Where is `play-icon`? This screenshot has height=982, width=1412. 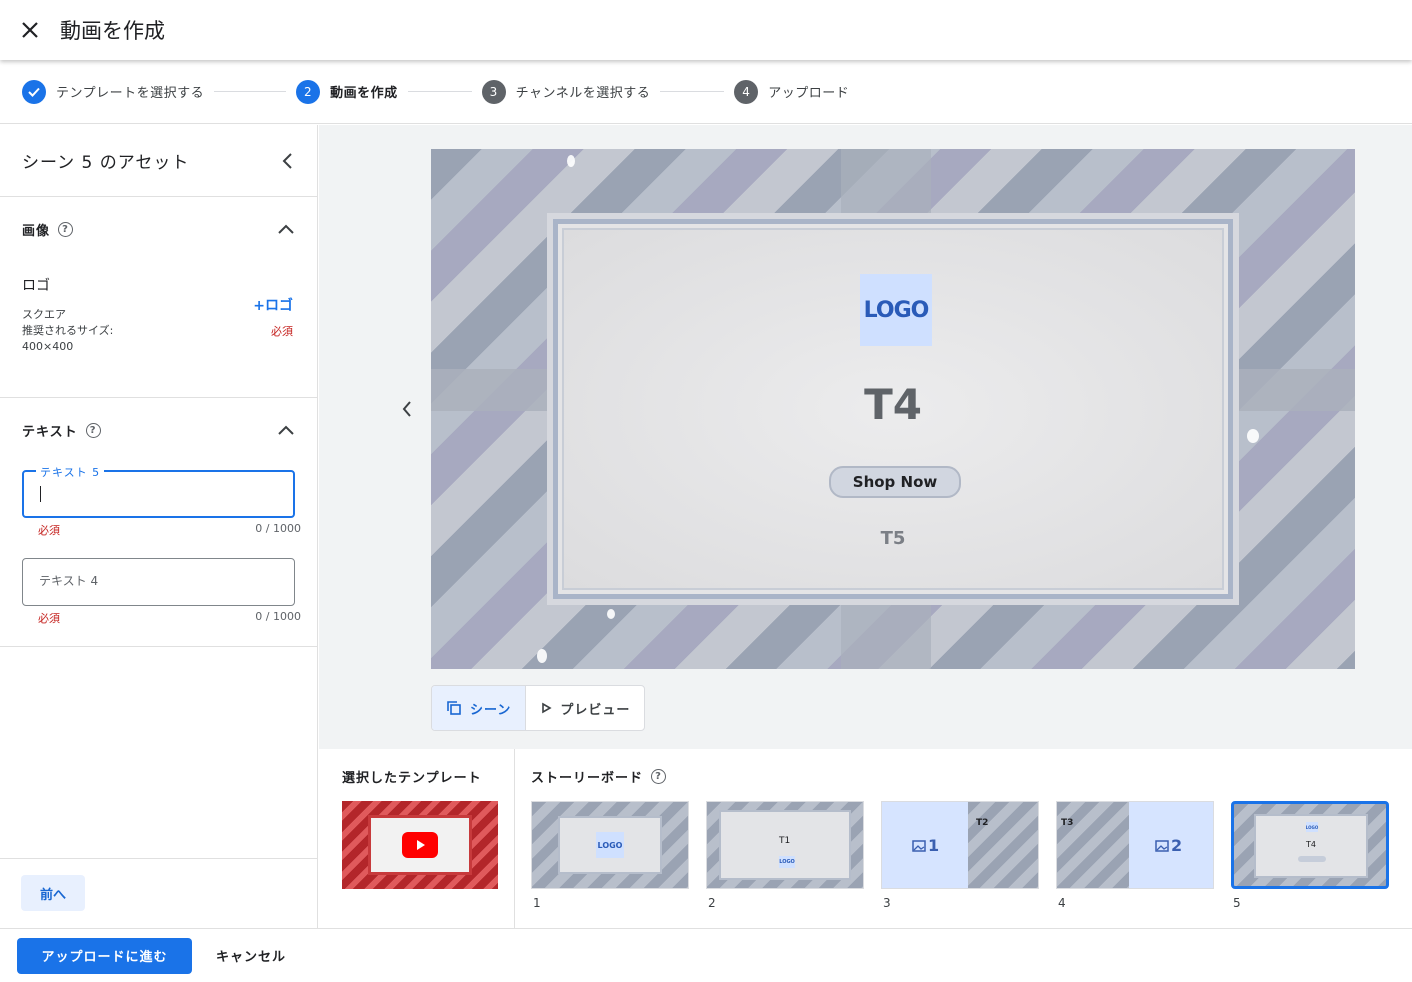
play-icon is located at coordinates (547, 708).